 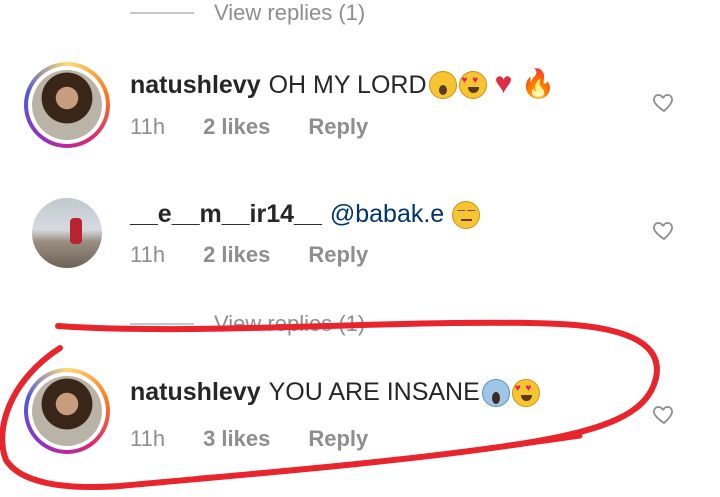 I want to click on screaming-face-emoji, so click(x=495, y=392).